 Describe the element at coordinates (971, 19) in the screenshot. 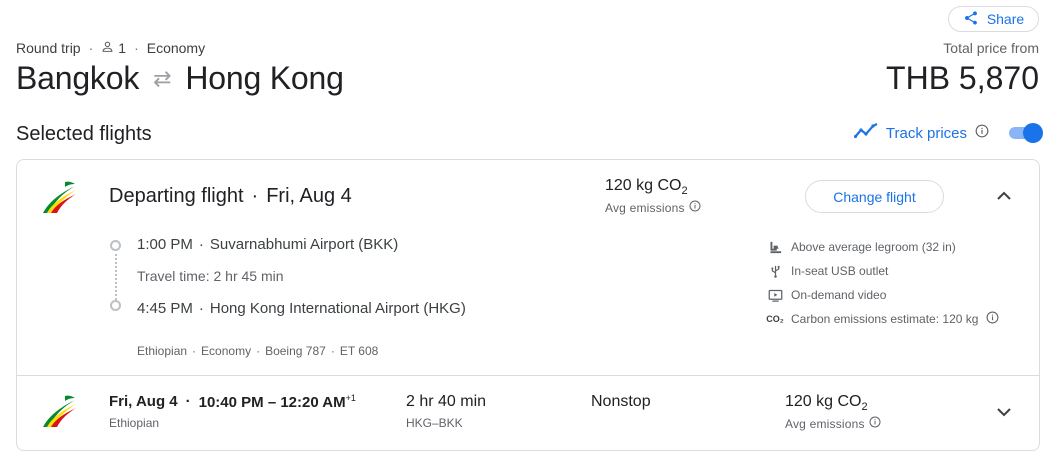

I see `share-icon` at that location.